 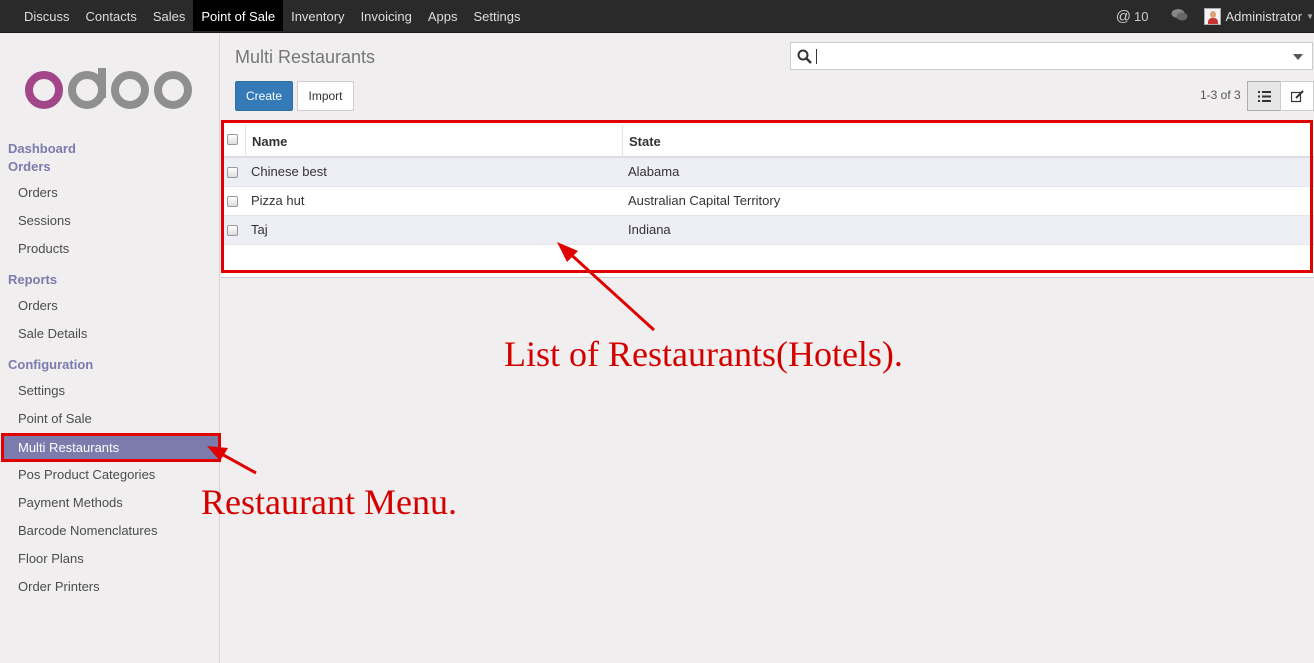 What do you see at coordinates (497, 15) in the screenshot?
I see `menu-settings: Settings` at bounding box center [497, 15].